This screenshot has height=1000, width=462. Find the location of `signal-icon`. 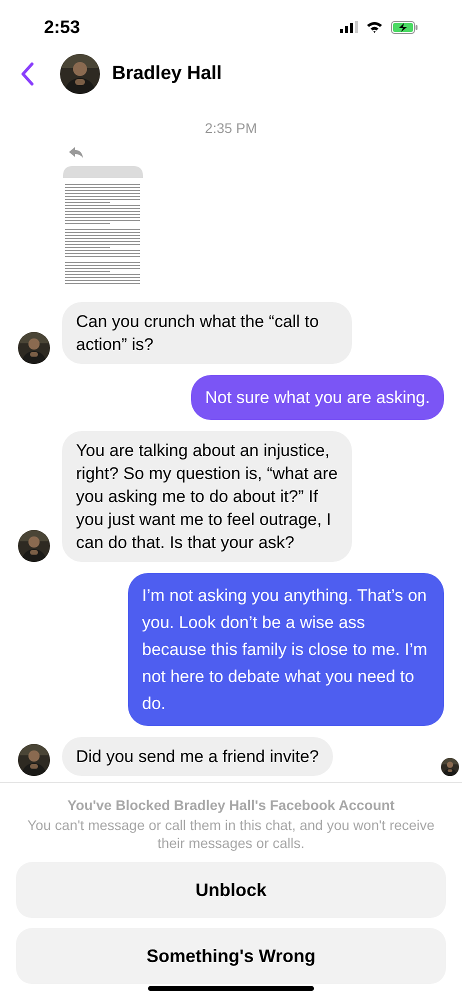

signal-icon is located at coordinates (349, 27).